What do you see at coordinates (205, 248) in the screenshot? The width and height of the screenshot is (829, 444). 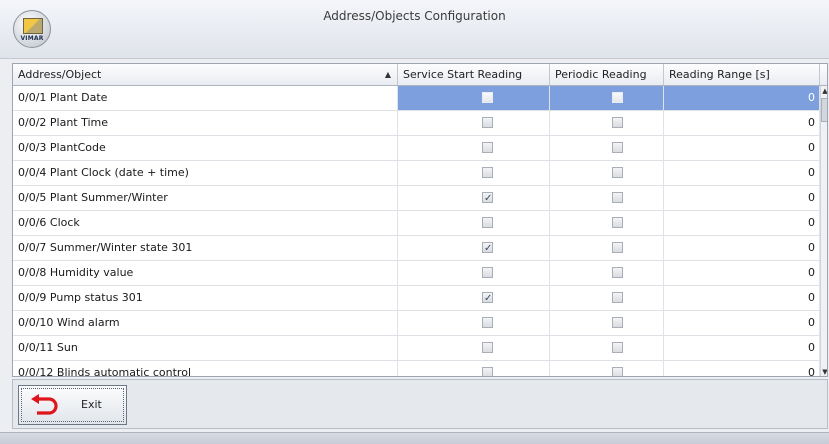 I see `address-object-cell: 0/0/7 Summer/Winter state 301` at bounding box center [205, 248].